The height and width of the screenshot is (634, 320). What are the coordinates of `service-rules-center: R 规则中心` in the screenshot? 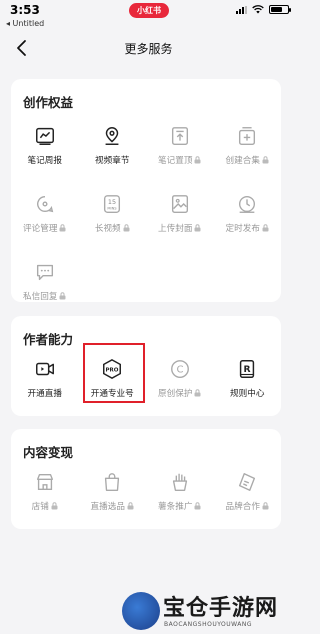 It's located at (248, 381).